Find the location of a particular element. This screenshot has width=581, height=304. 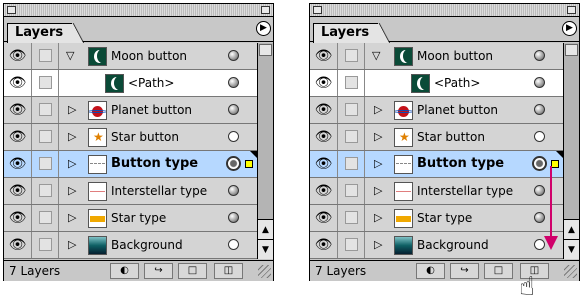

scroll-thumb is located at coordinates (265, 50).